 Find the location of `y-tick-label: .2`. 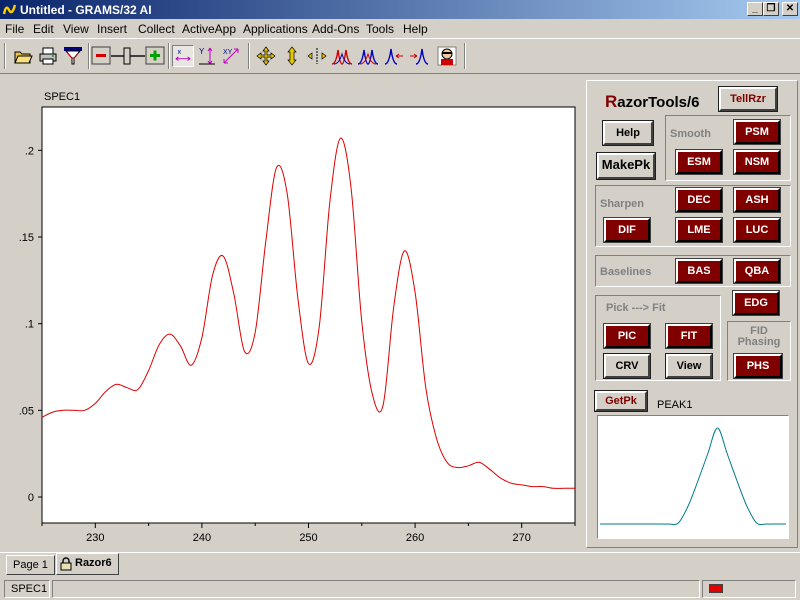

y-tick-label: .2 is located at coordinates (29, 151).